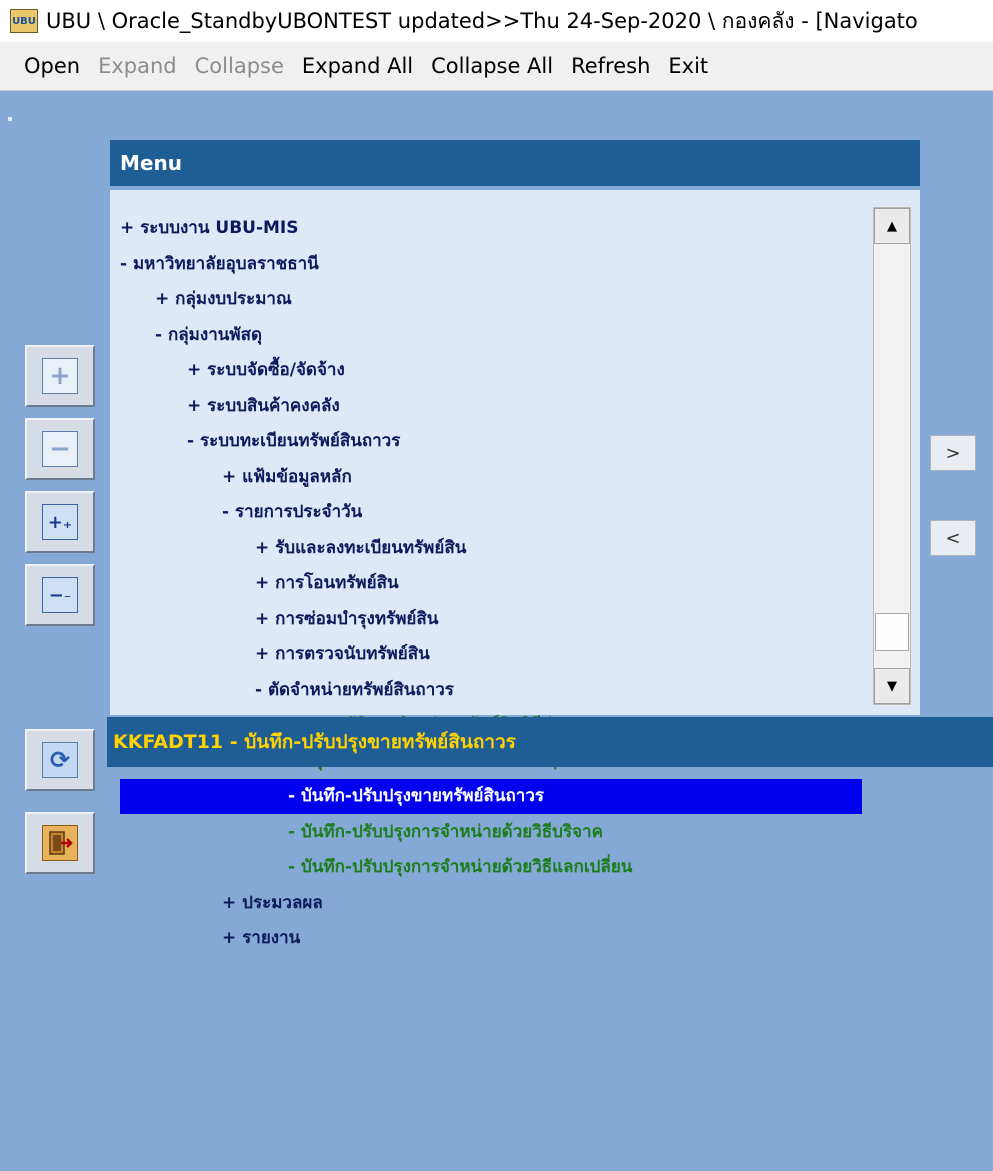 The width and height of the screenshot is (993, 1171). I want to click on menu-expand-all: Expand All, so click(357, 66).